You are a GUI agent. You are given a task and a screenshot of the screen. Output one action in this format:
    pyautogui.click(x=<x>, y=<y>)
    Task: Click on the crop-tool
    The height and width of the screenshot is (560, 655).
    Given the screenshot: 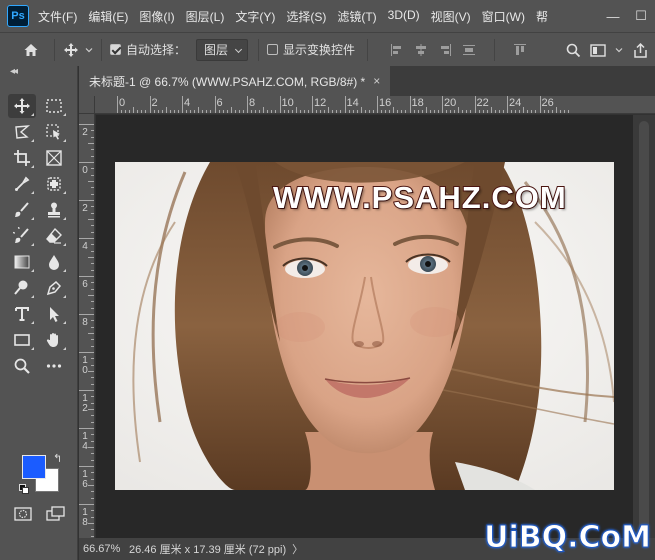 What is the action you would take?
    pyautogui.click(x=22, y=158)
    